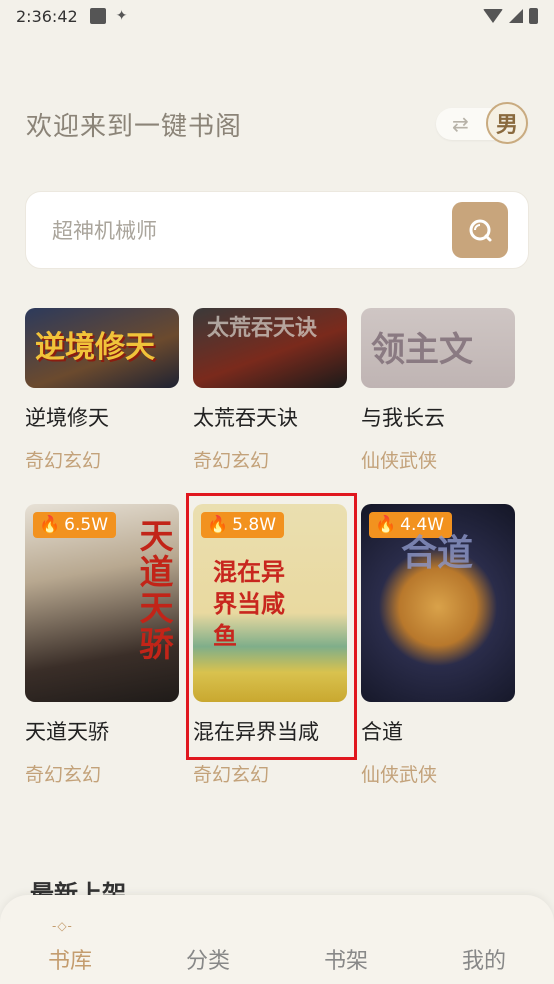 The width and height of the screenshot is (554, 984). What do you see at coordinates (346, 959) in the screenshot?
I see `tab-bookshelf: 书架` at bounding box center [346, 959].